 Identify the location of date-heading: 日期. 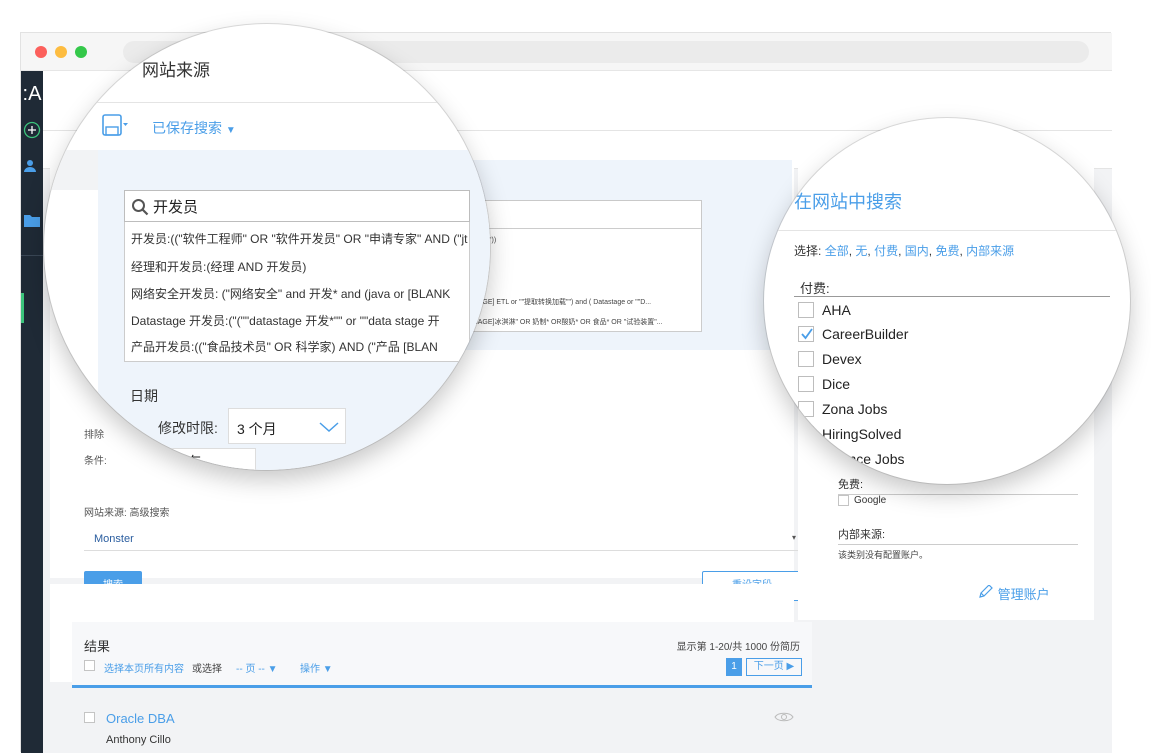
(144, 396).